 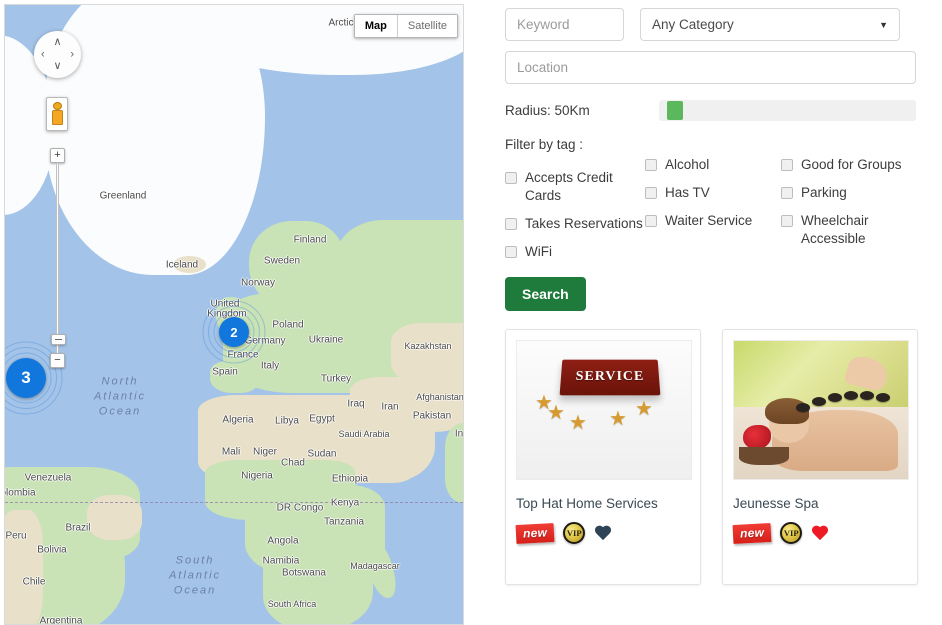 What do you see at coordinates (710, 67) in the screenshot?
I see `location-input: Location` at bounding box center [710, 67].